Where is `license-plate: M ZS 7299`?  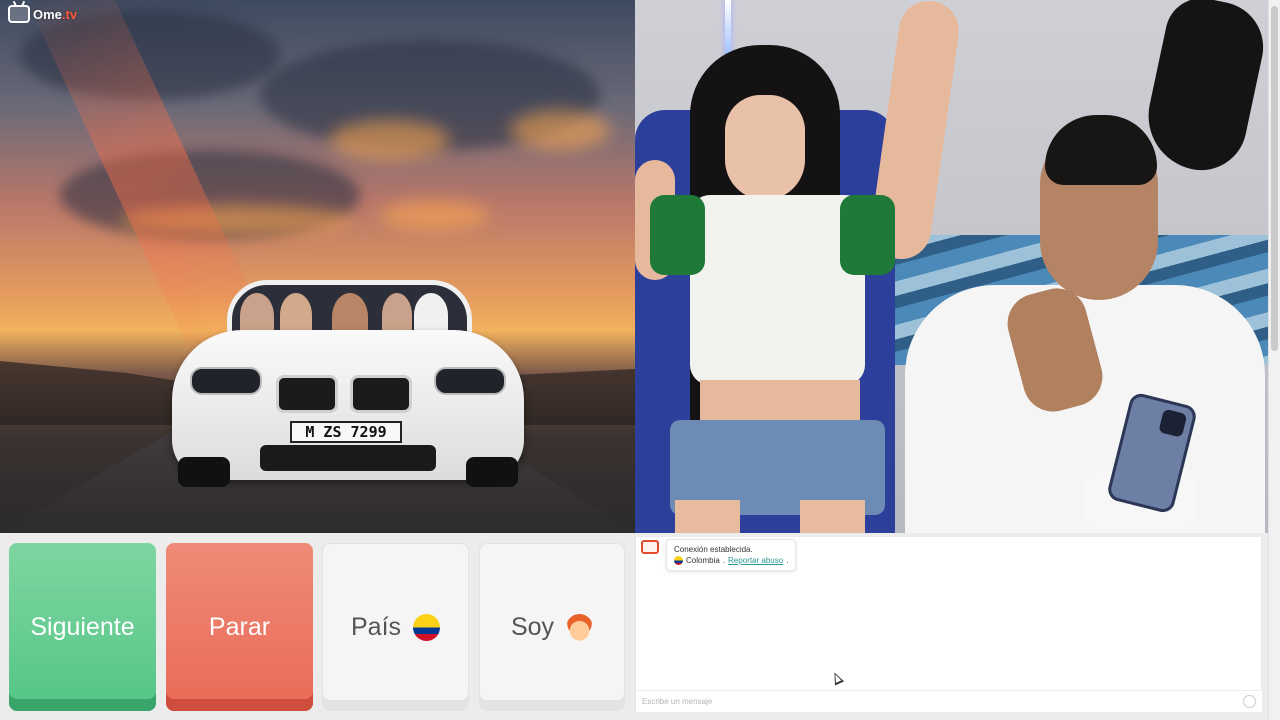 license-plate: M ZS 7299 is located at coordinates (346, 432).